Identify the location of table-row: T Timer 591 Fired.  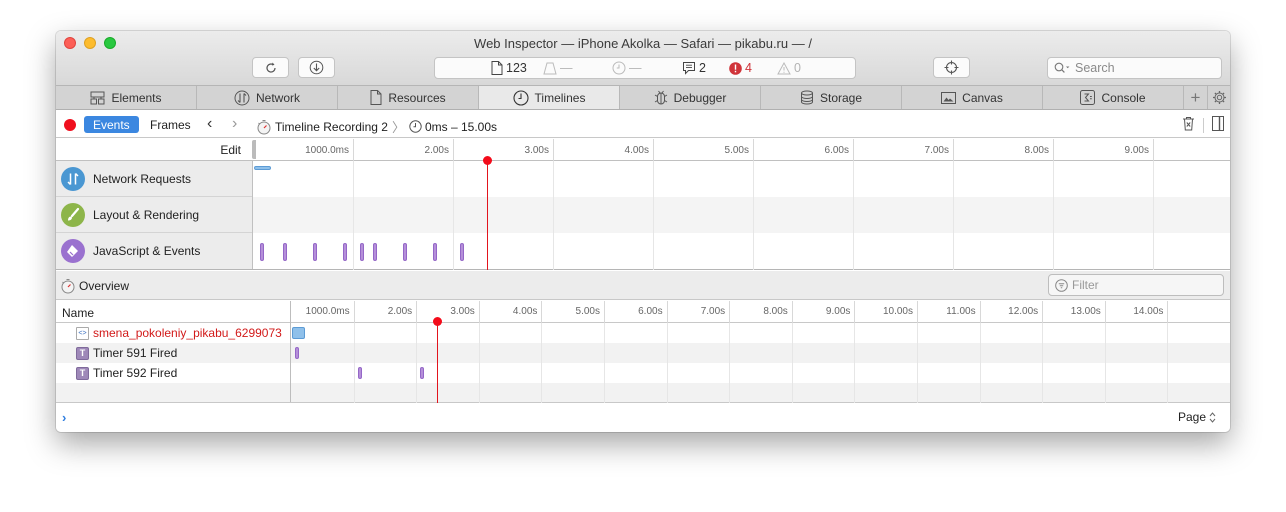
(643, 353).